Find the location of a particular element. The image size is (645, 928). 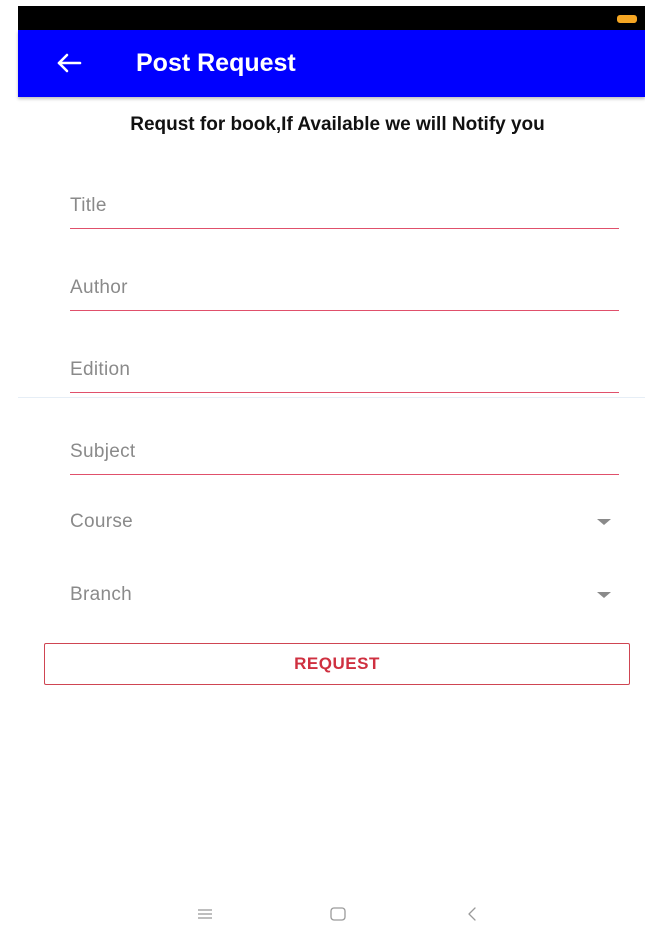

home-icon is located at coordinates (338, 914).